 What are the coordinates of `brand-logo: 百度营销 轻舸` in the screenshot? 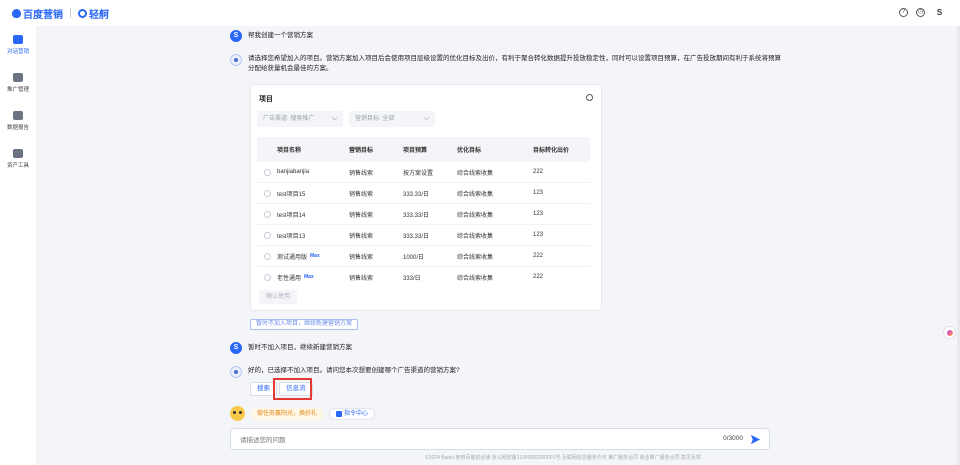 It's located at (60, 13).